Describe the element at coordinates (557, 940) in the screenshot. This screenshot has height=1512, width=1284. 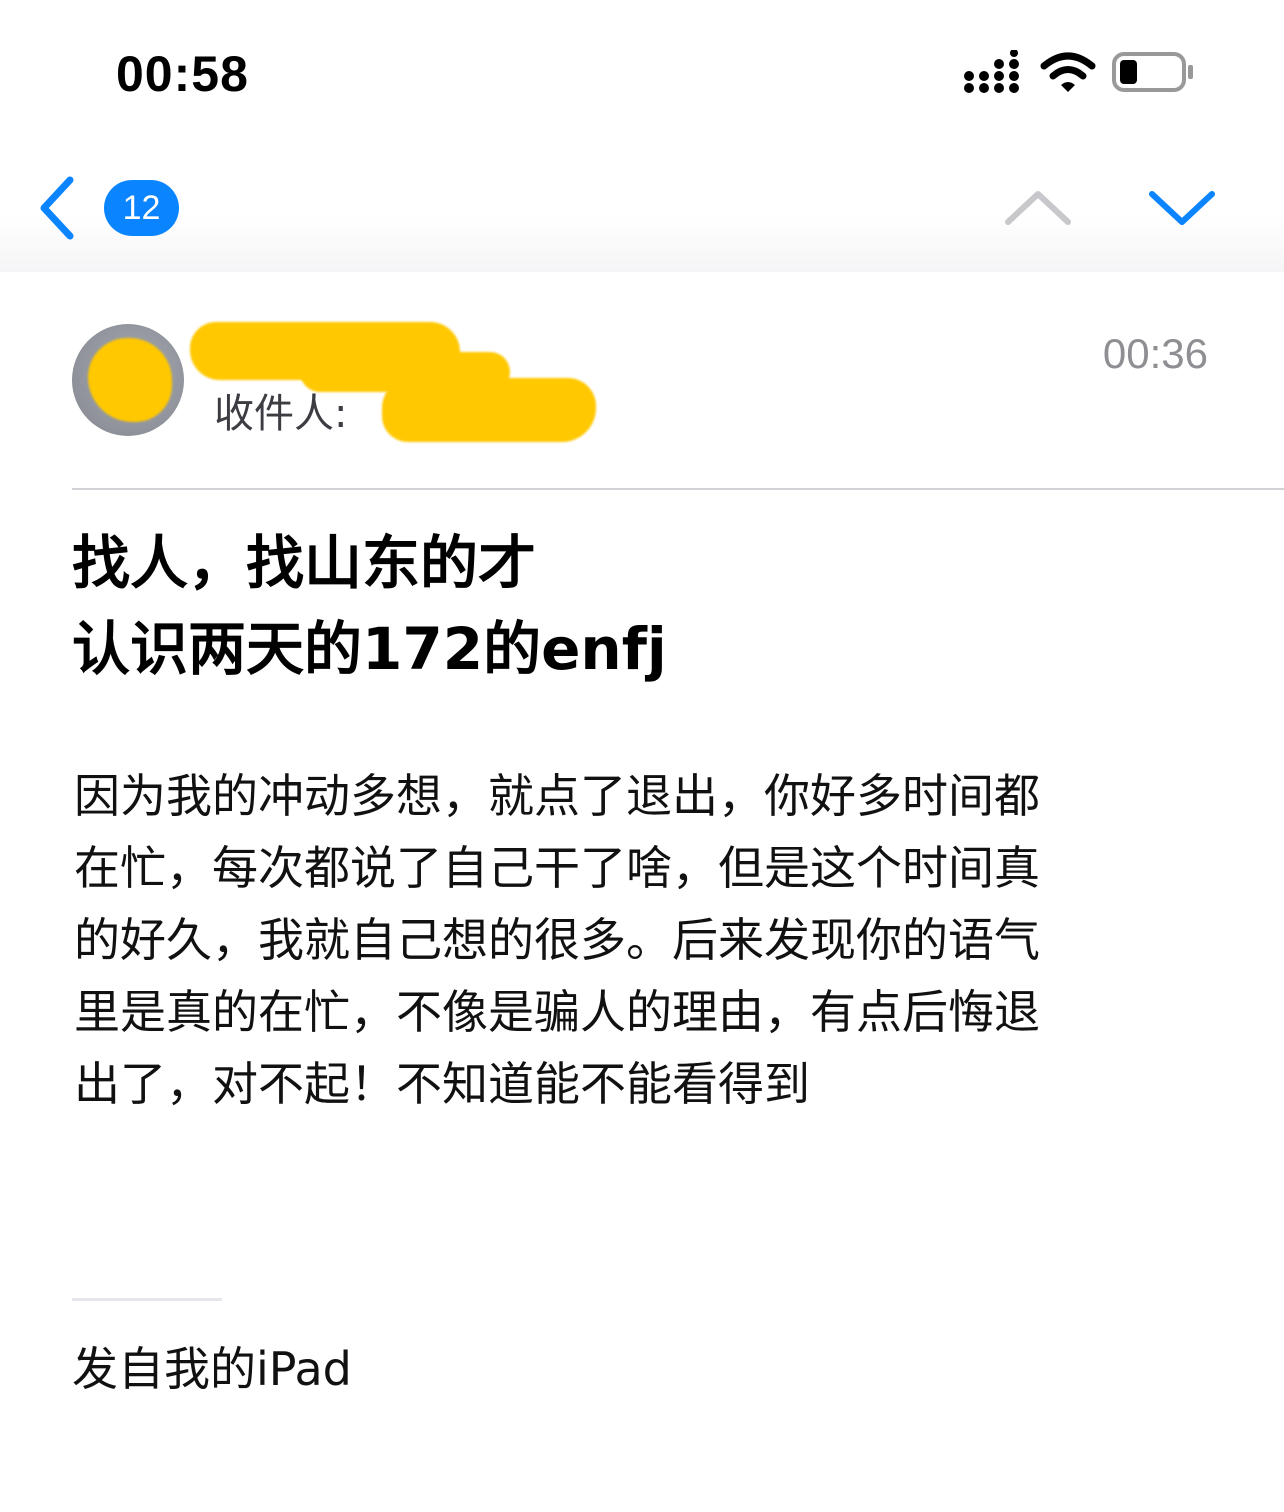
I see `body-line: 的好久，我就自己想的很多。后来发现你的语气` at that location.